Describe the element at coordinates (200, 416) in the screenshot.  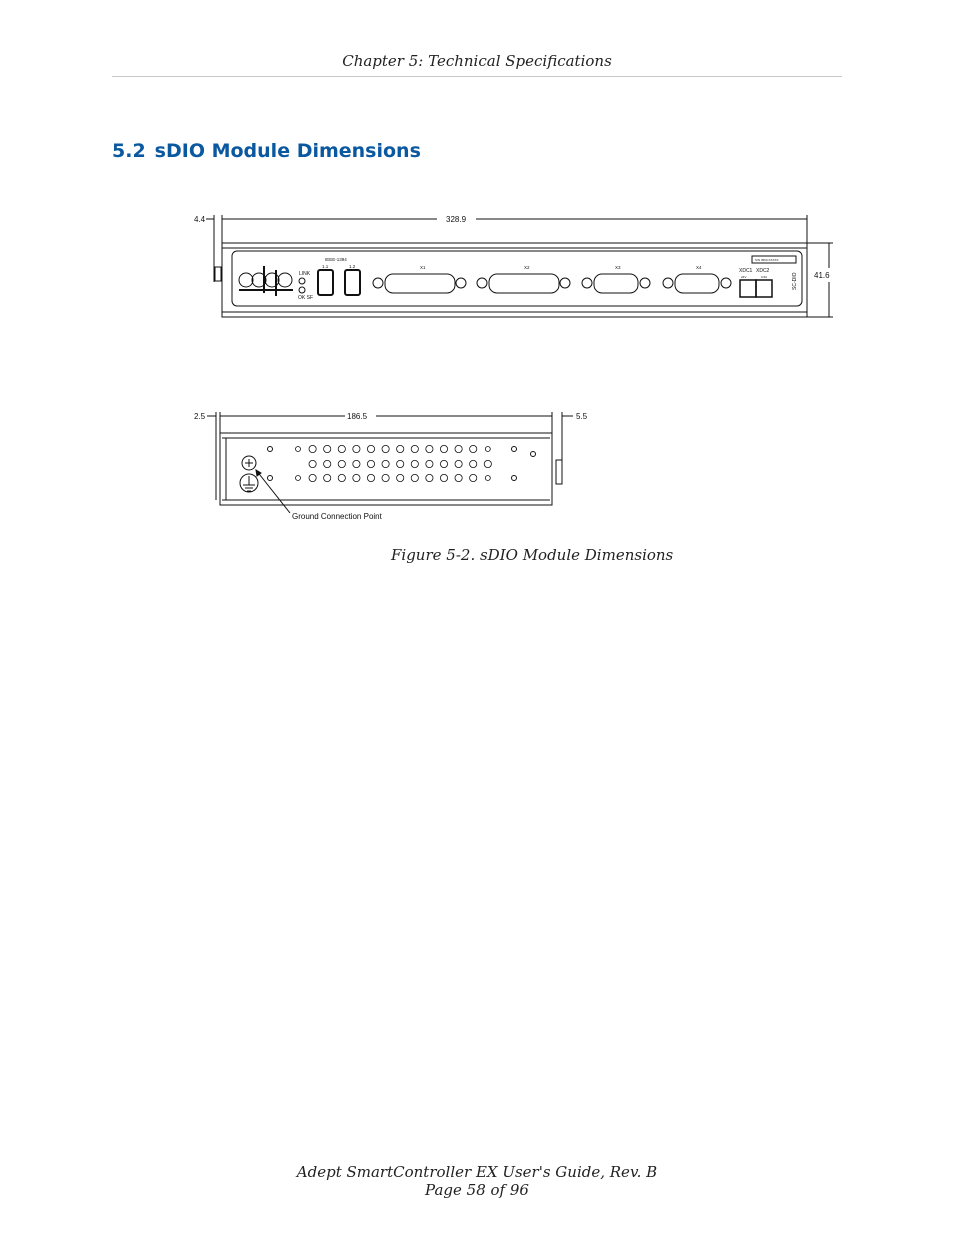
I see `dim-left-label: 2.5` at that location.